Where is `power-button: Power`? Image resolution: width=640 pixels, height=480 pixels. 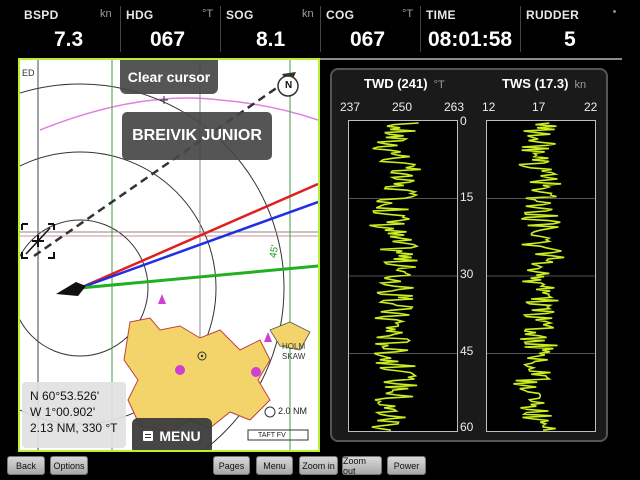 power-button: Power is located at coordinates (406, 465).